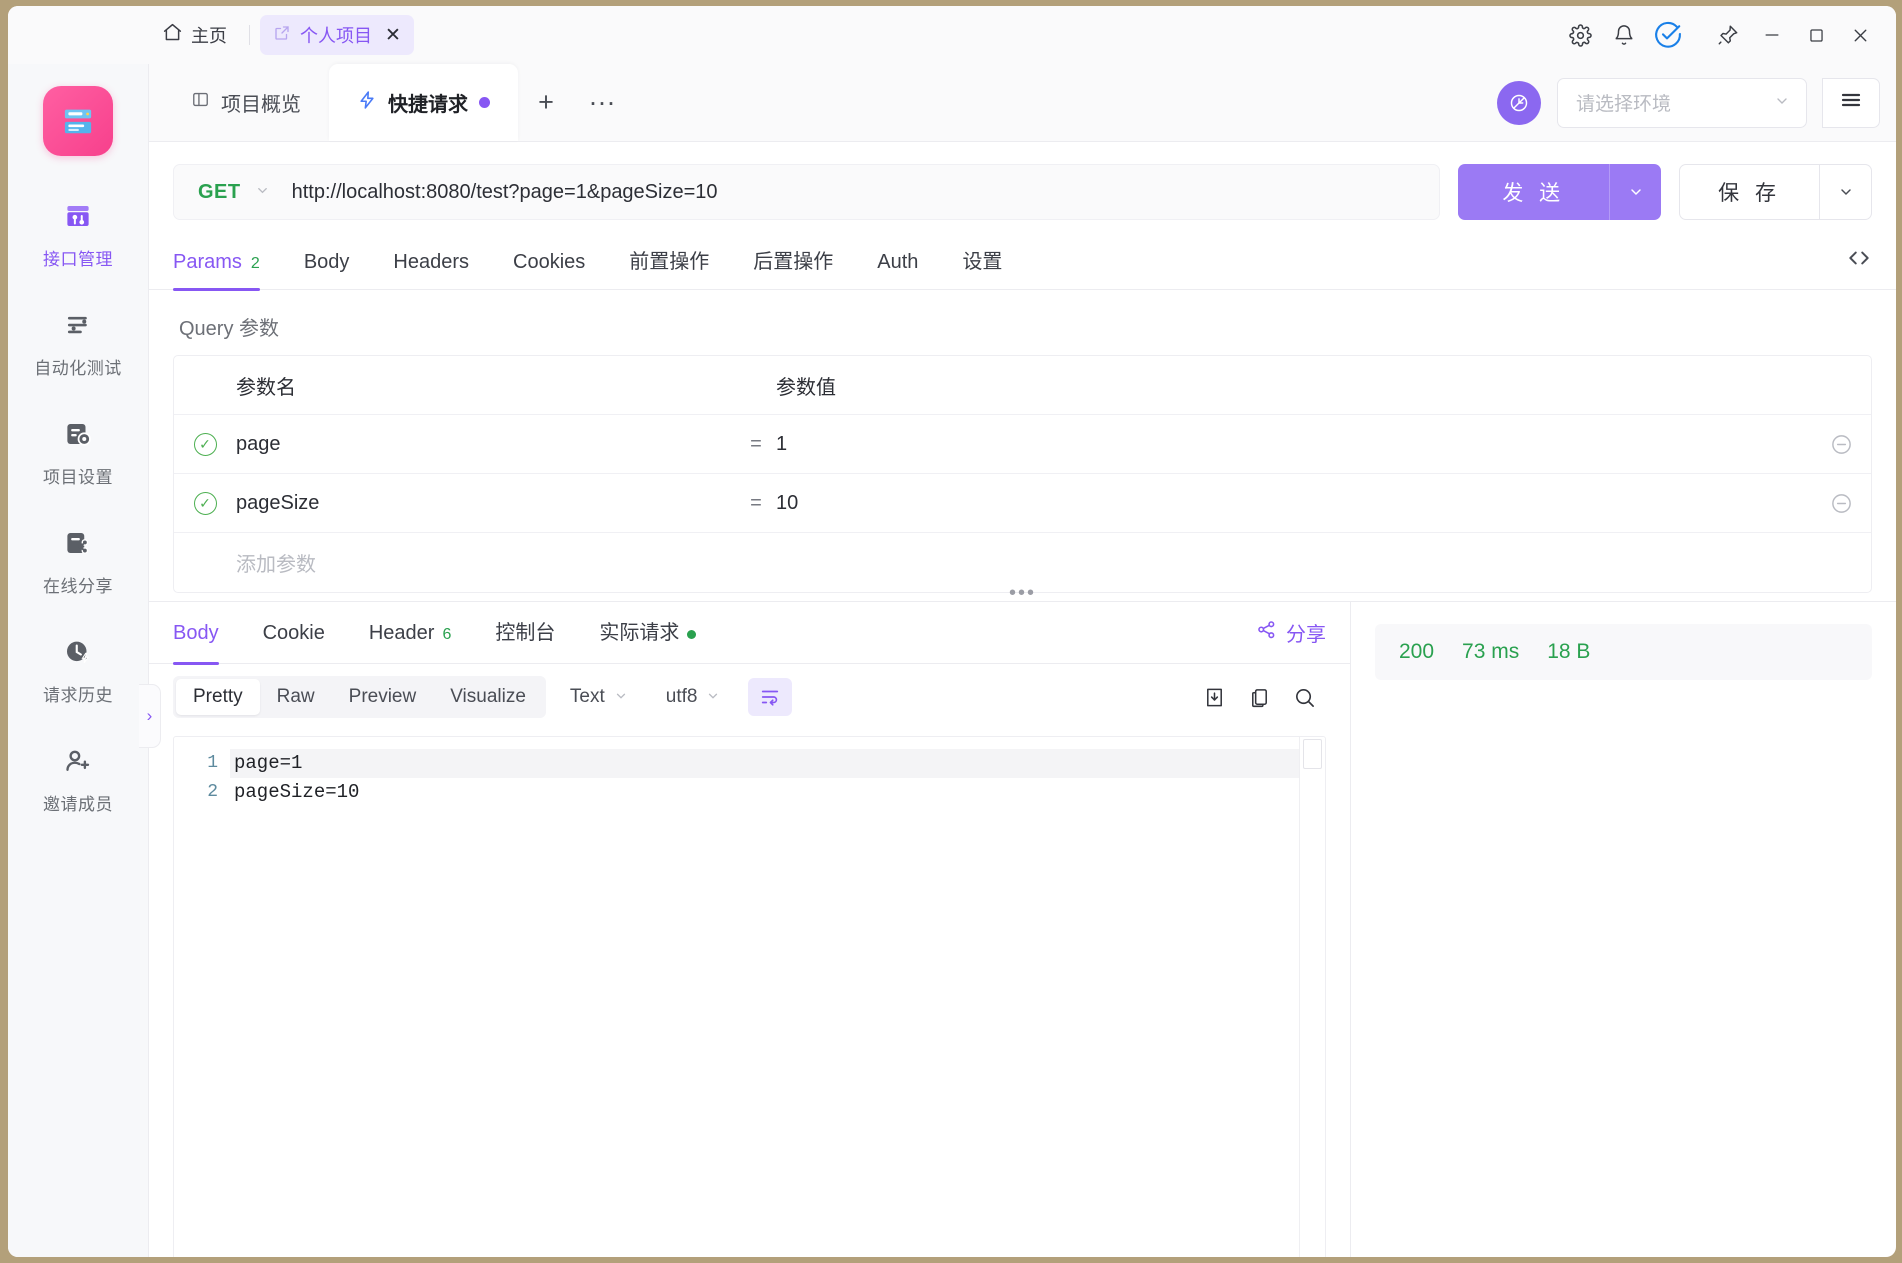 The height and width of the screenshot is (1263, 1902). I want to click on code-snippet-icon, so click(1859, 261).